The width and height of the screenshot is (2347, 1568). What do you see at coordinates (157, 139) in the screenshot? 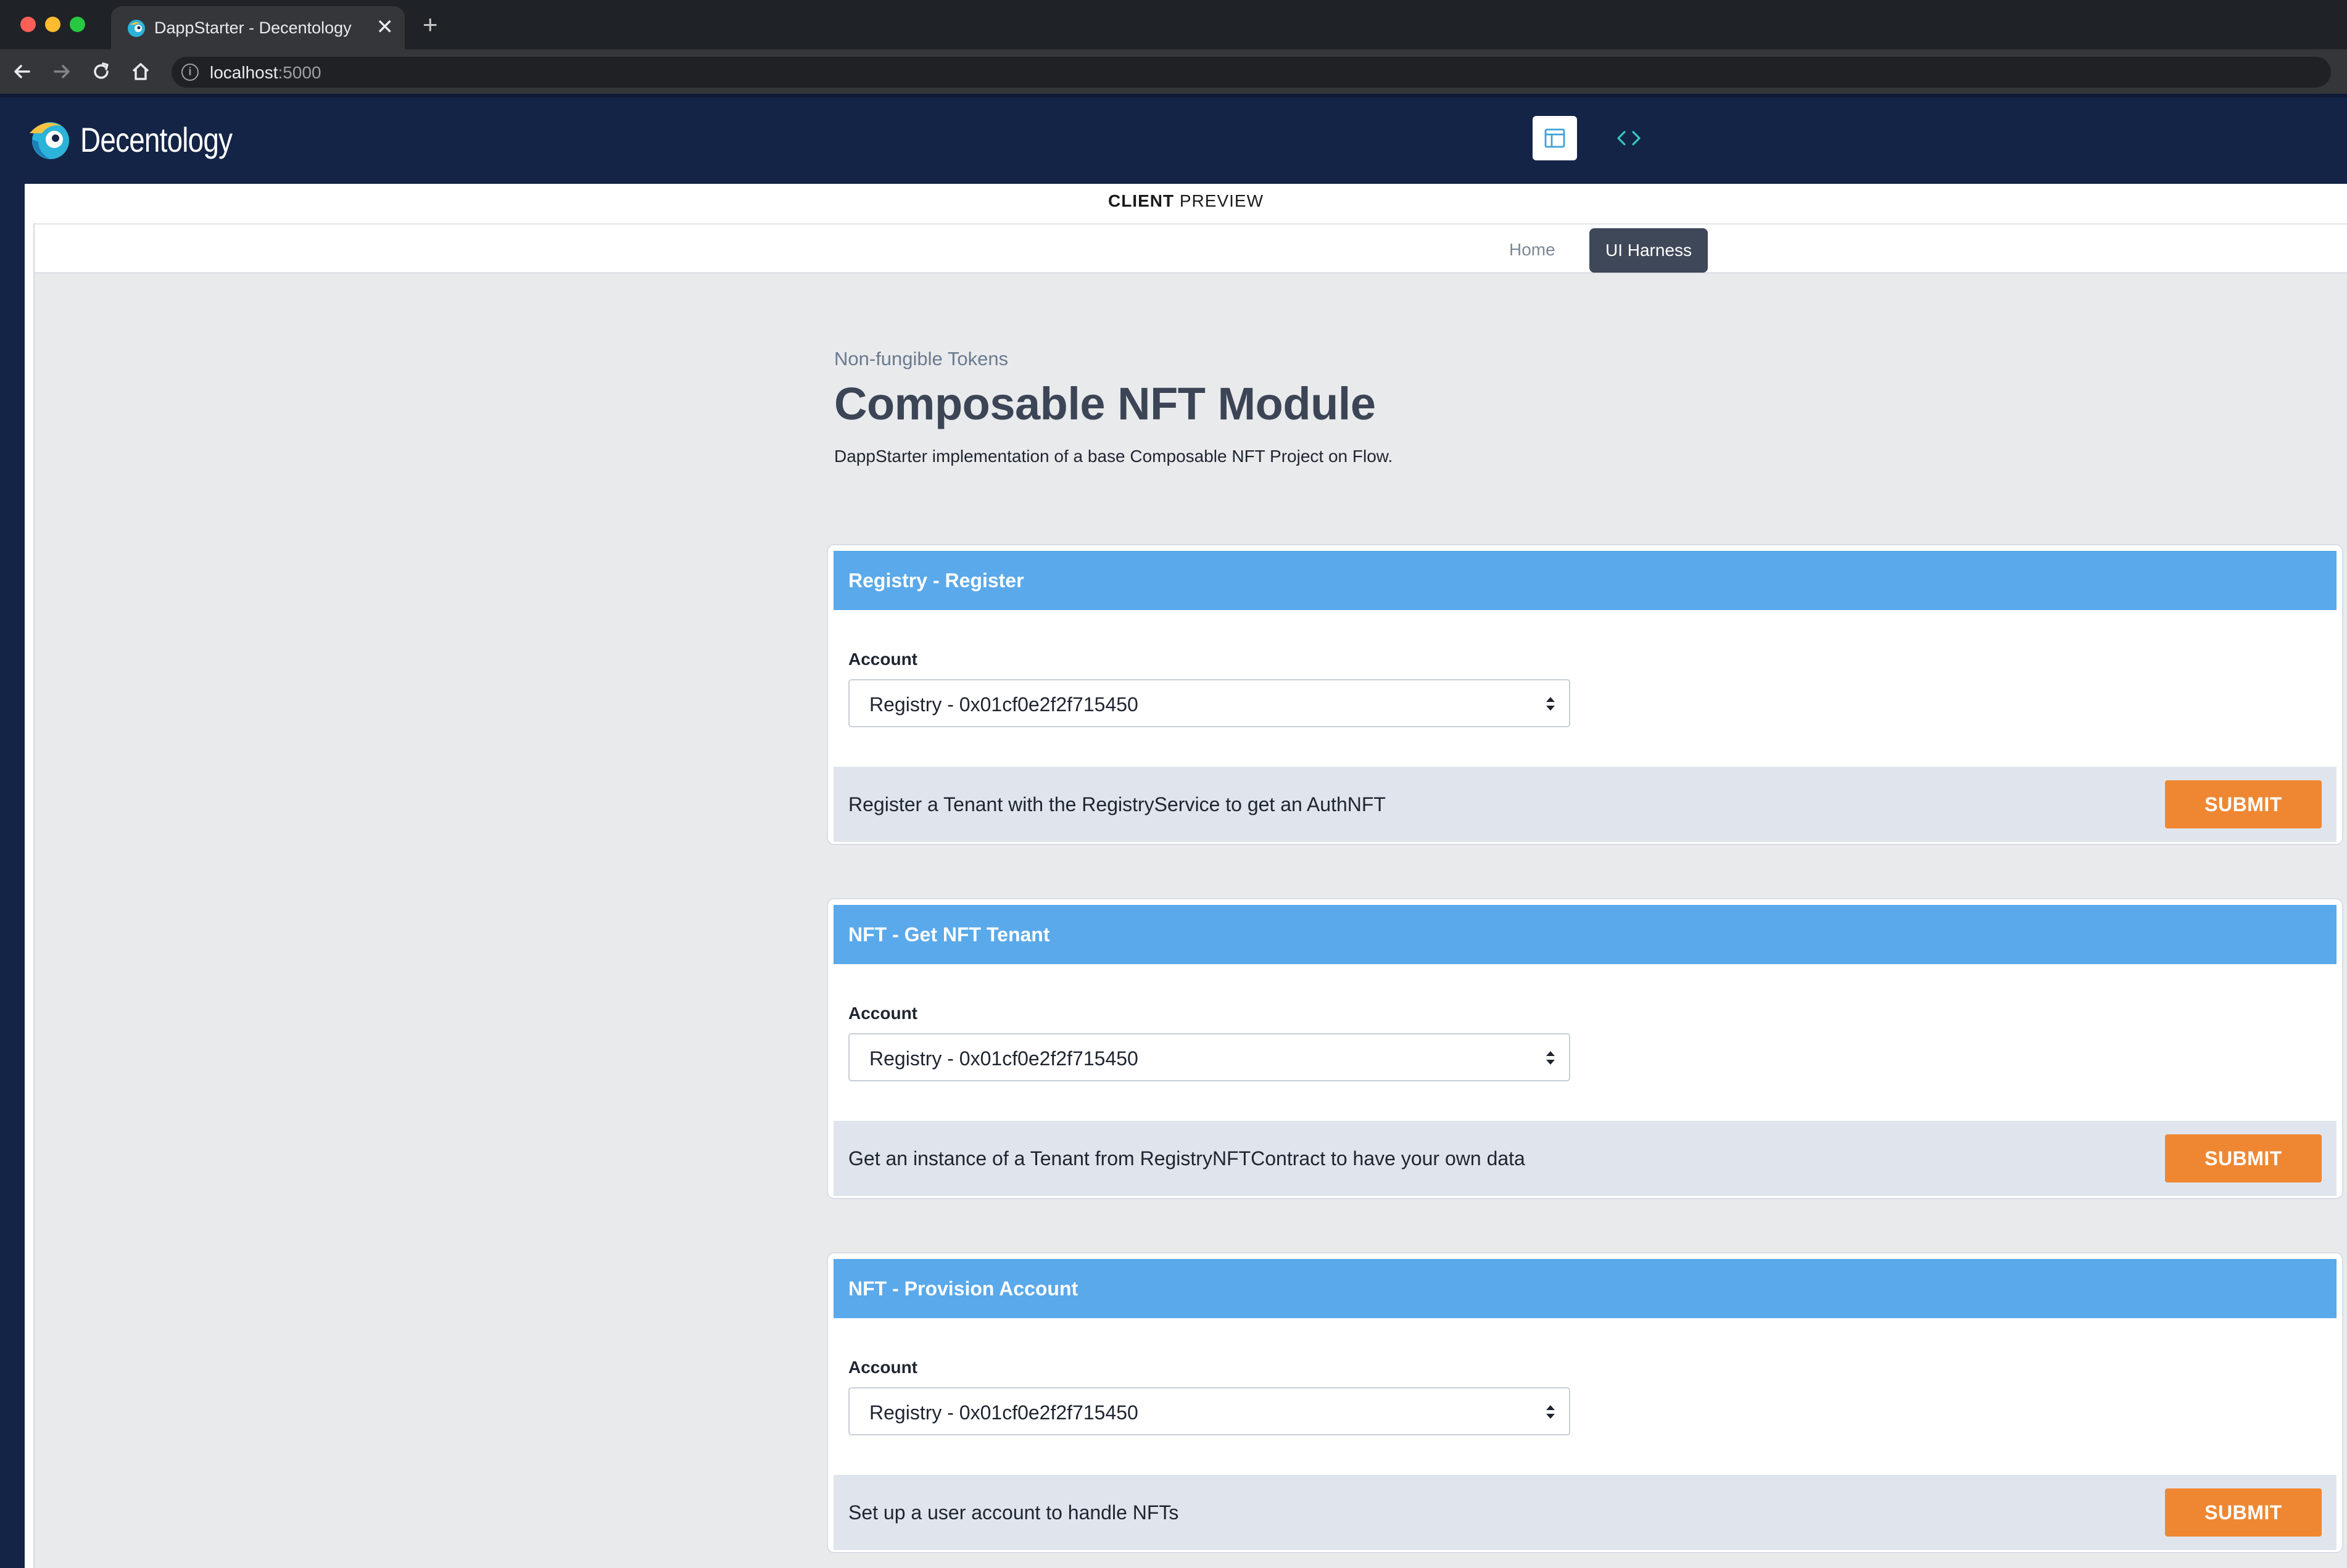
I see `logo-text: Decentology` at bounding box center [157, 139].